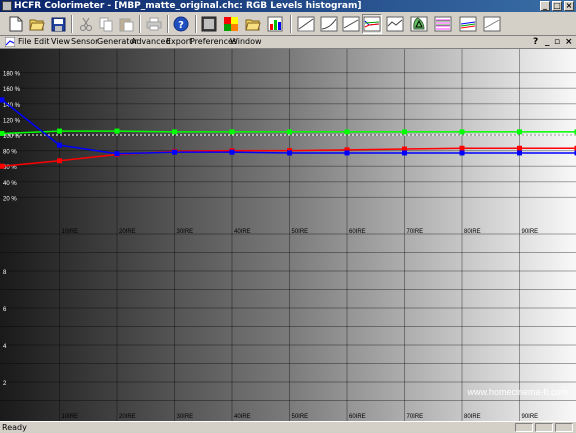 The image size is (576, 433). What do you see at coordinates (547, 42) in the screenshot?
I see `mdi-minimize-icon: _` at bounding box center [547, 42].